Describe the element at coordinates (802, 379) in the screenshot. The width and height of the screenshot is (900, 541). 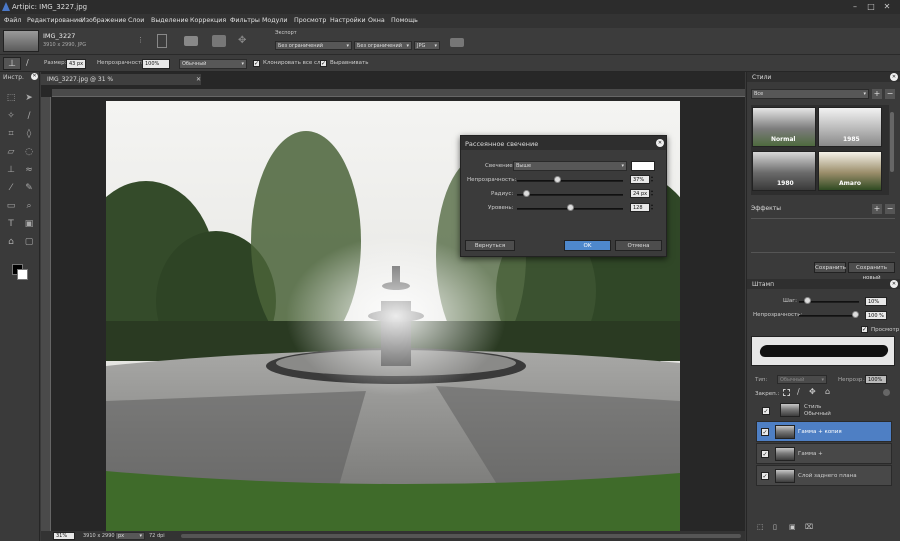
I see `layer-type-select: Обычный` at that location.